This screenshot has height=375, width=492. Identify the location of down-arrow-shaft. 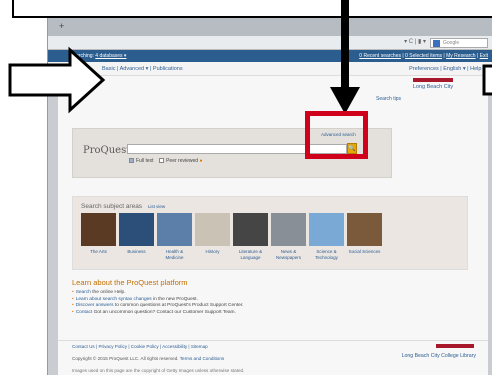
(345, 43).